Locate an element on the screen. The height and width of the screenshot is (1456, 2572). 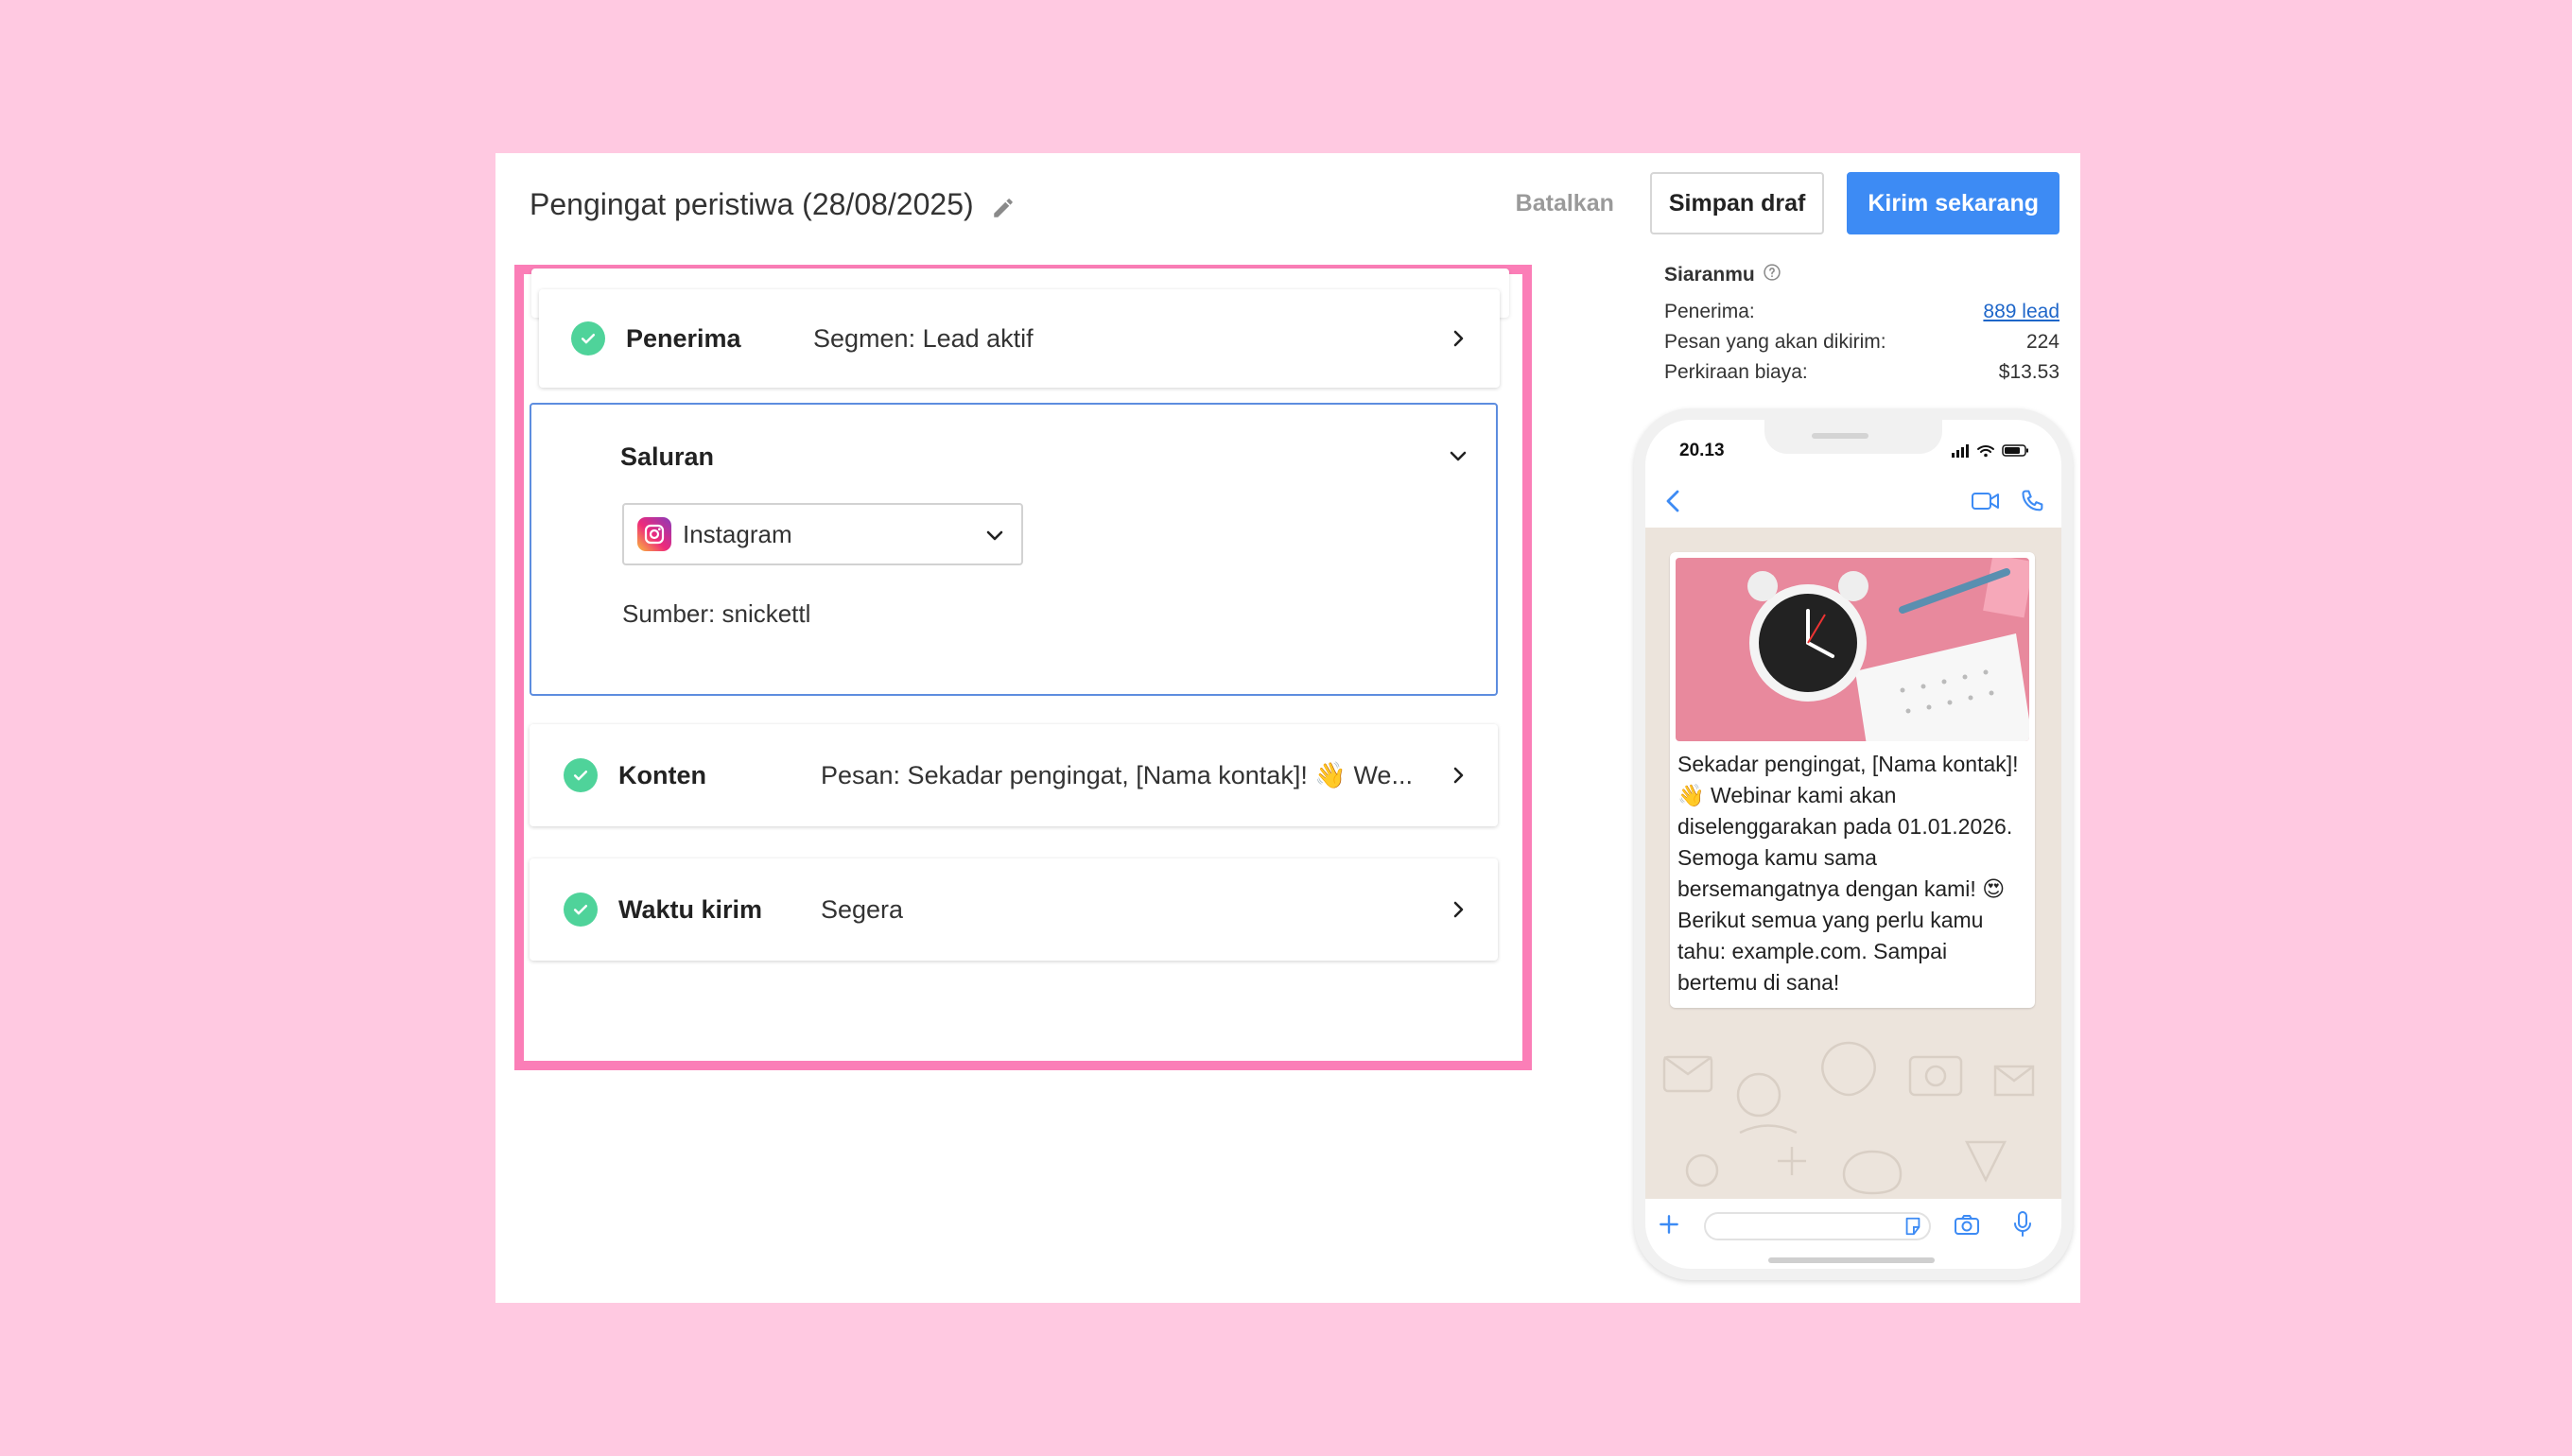
channel-source-text: Sumber: snickettl is located at coordinates (716, 613).